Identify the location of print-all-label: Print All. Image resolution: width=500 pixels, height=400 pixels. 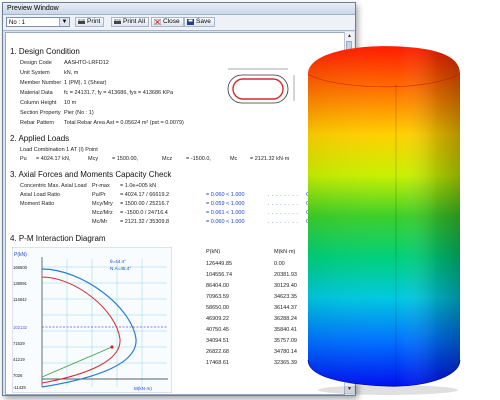
(134, 21).